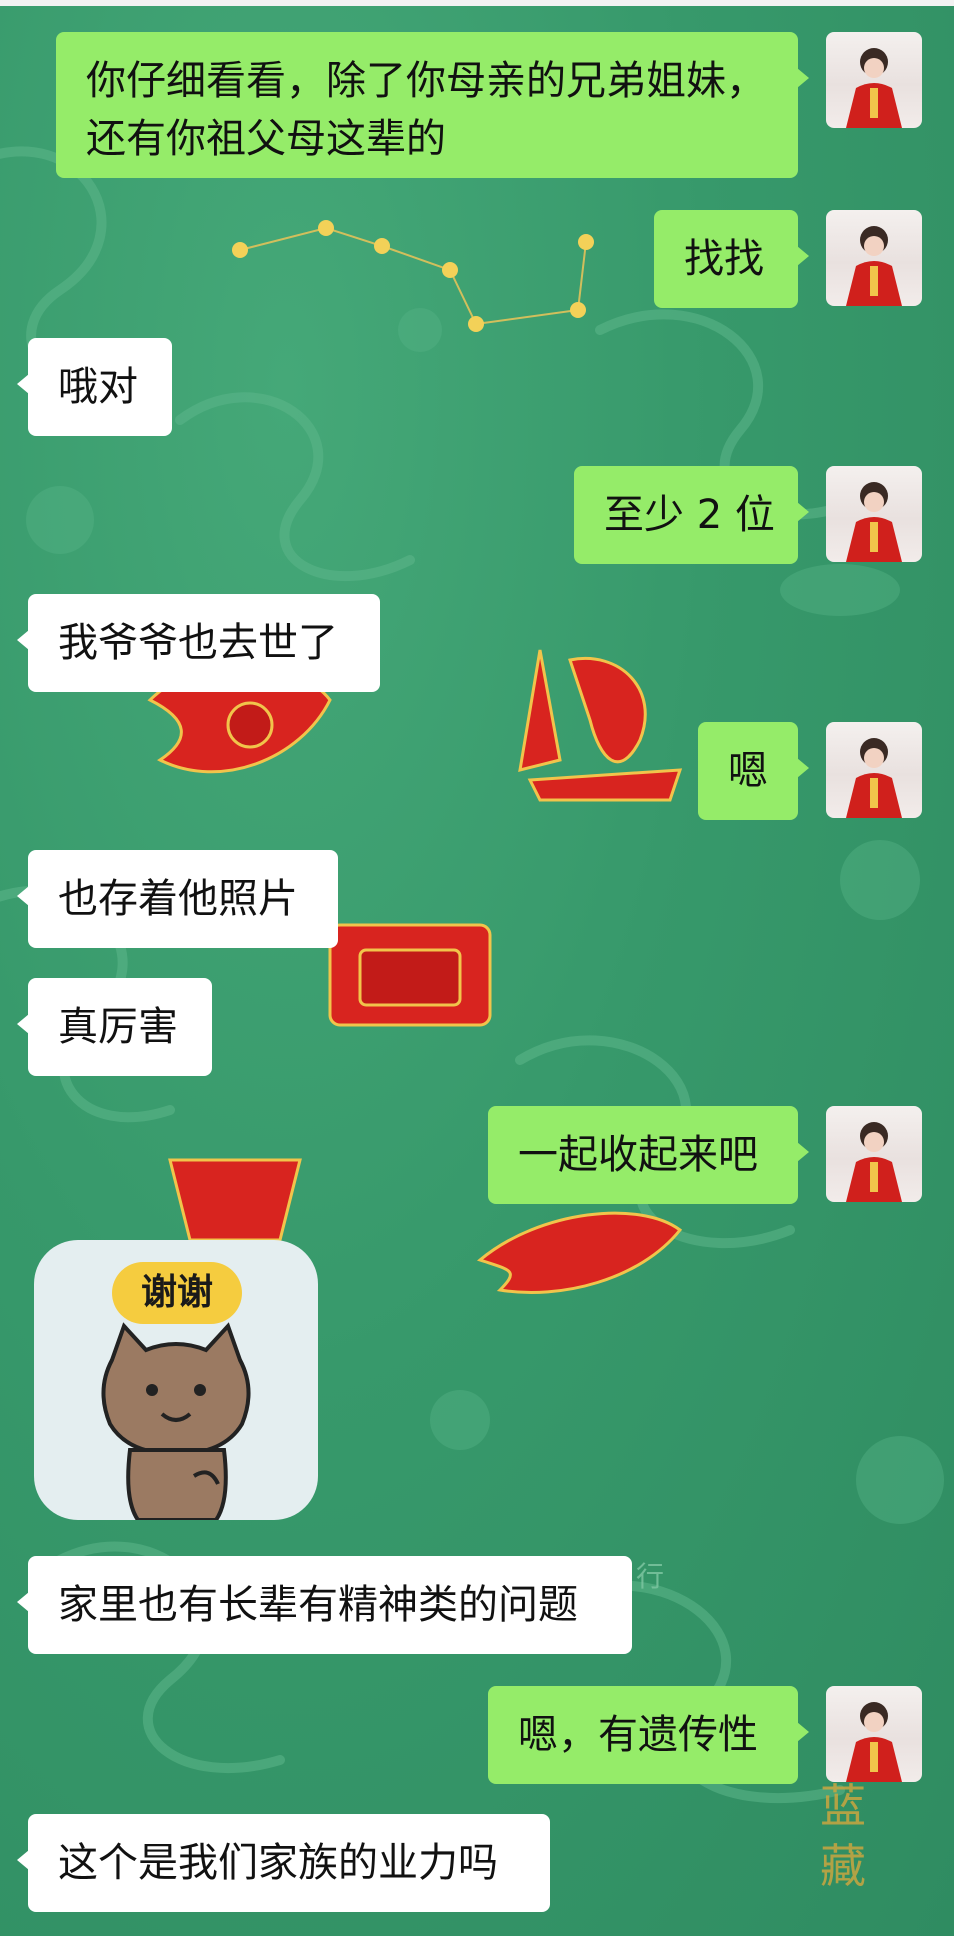 This screenshot has width=954, height=1936. Describe the element at coordinates (648, 1155) in the screenshot. I see `outgoing-message: 一起收起来吧` at that location.